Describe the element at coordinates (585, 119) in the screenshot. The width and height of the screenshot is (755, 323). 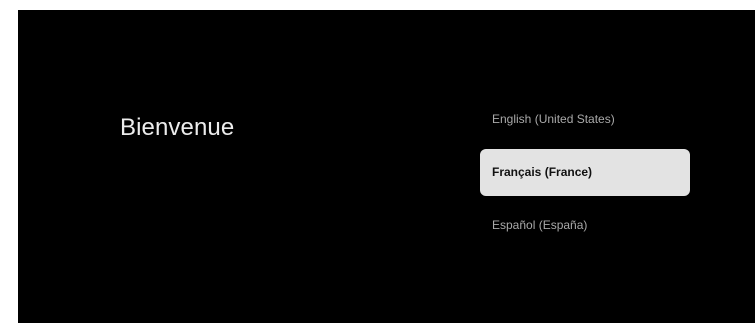
I see `language-option-english-us: English (United States)` at that location.